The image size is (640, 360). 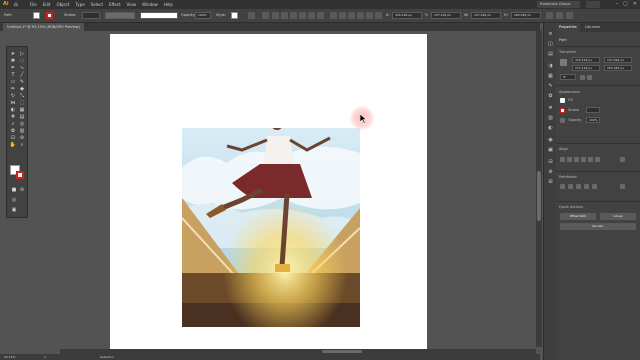 I want to click on graphic-styles-icon: ▣, so click(x=550, y=150).